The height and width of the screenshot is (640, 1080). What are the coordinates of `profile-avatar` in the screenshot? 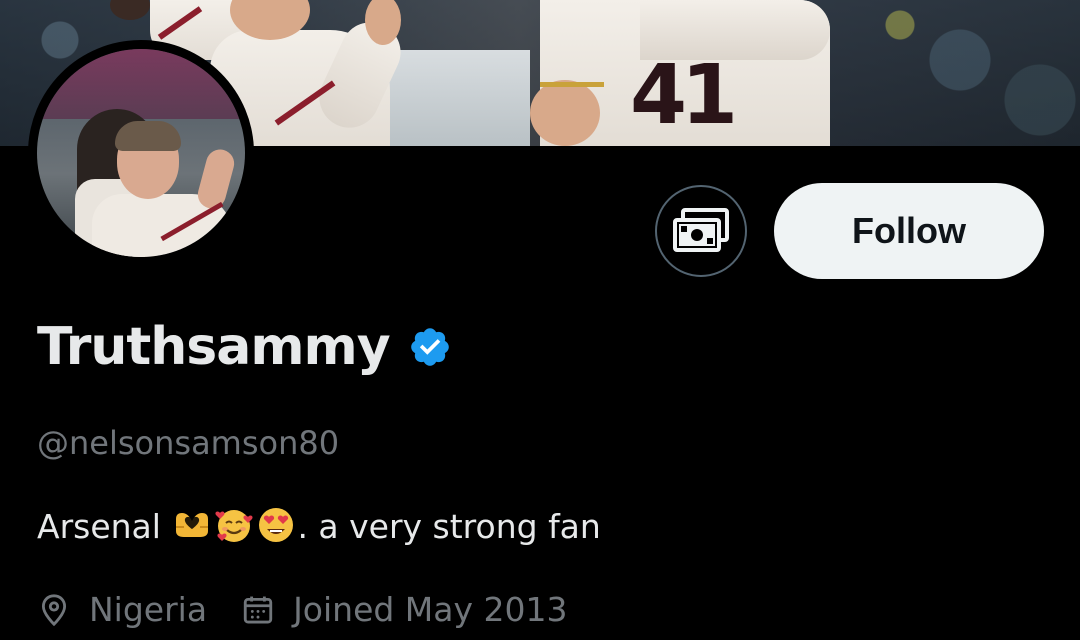 It's located at (141, 153).